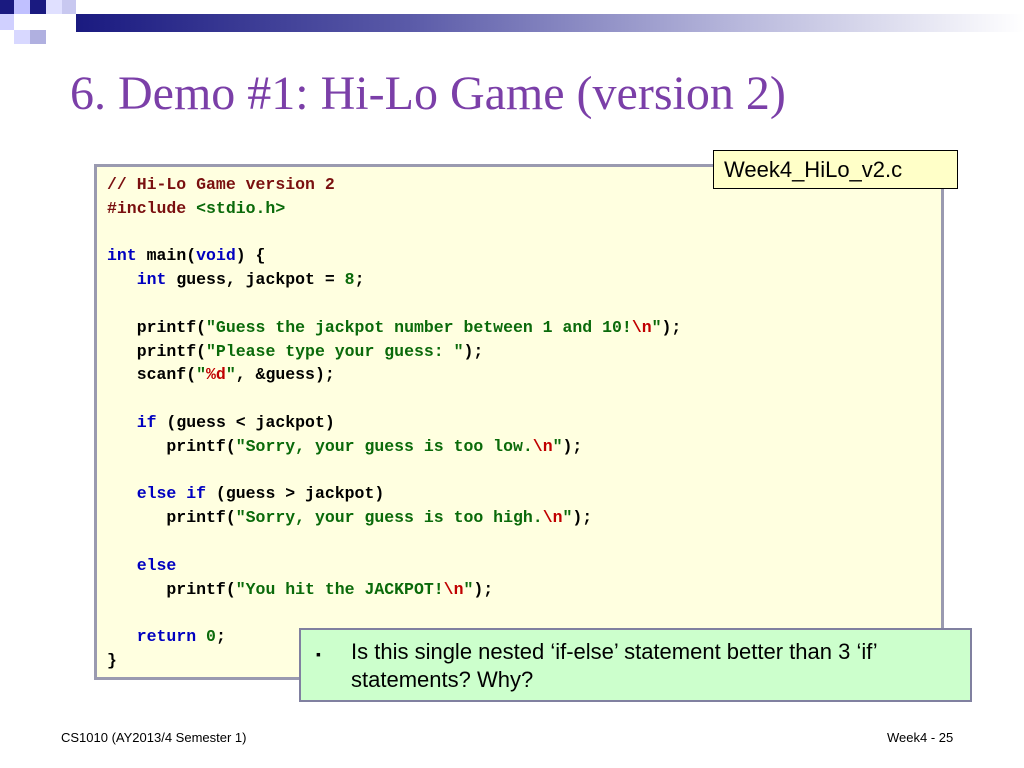 The image size is (1024, 768). Describe the element at coordinates (156, 565) in the screenshot. I see `code-token: else` at that location.